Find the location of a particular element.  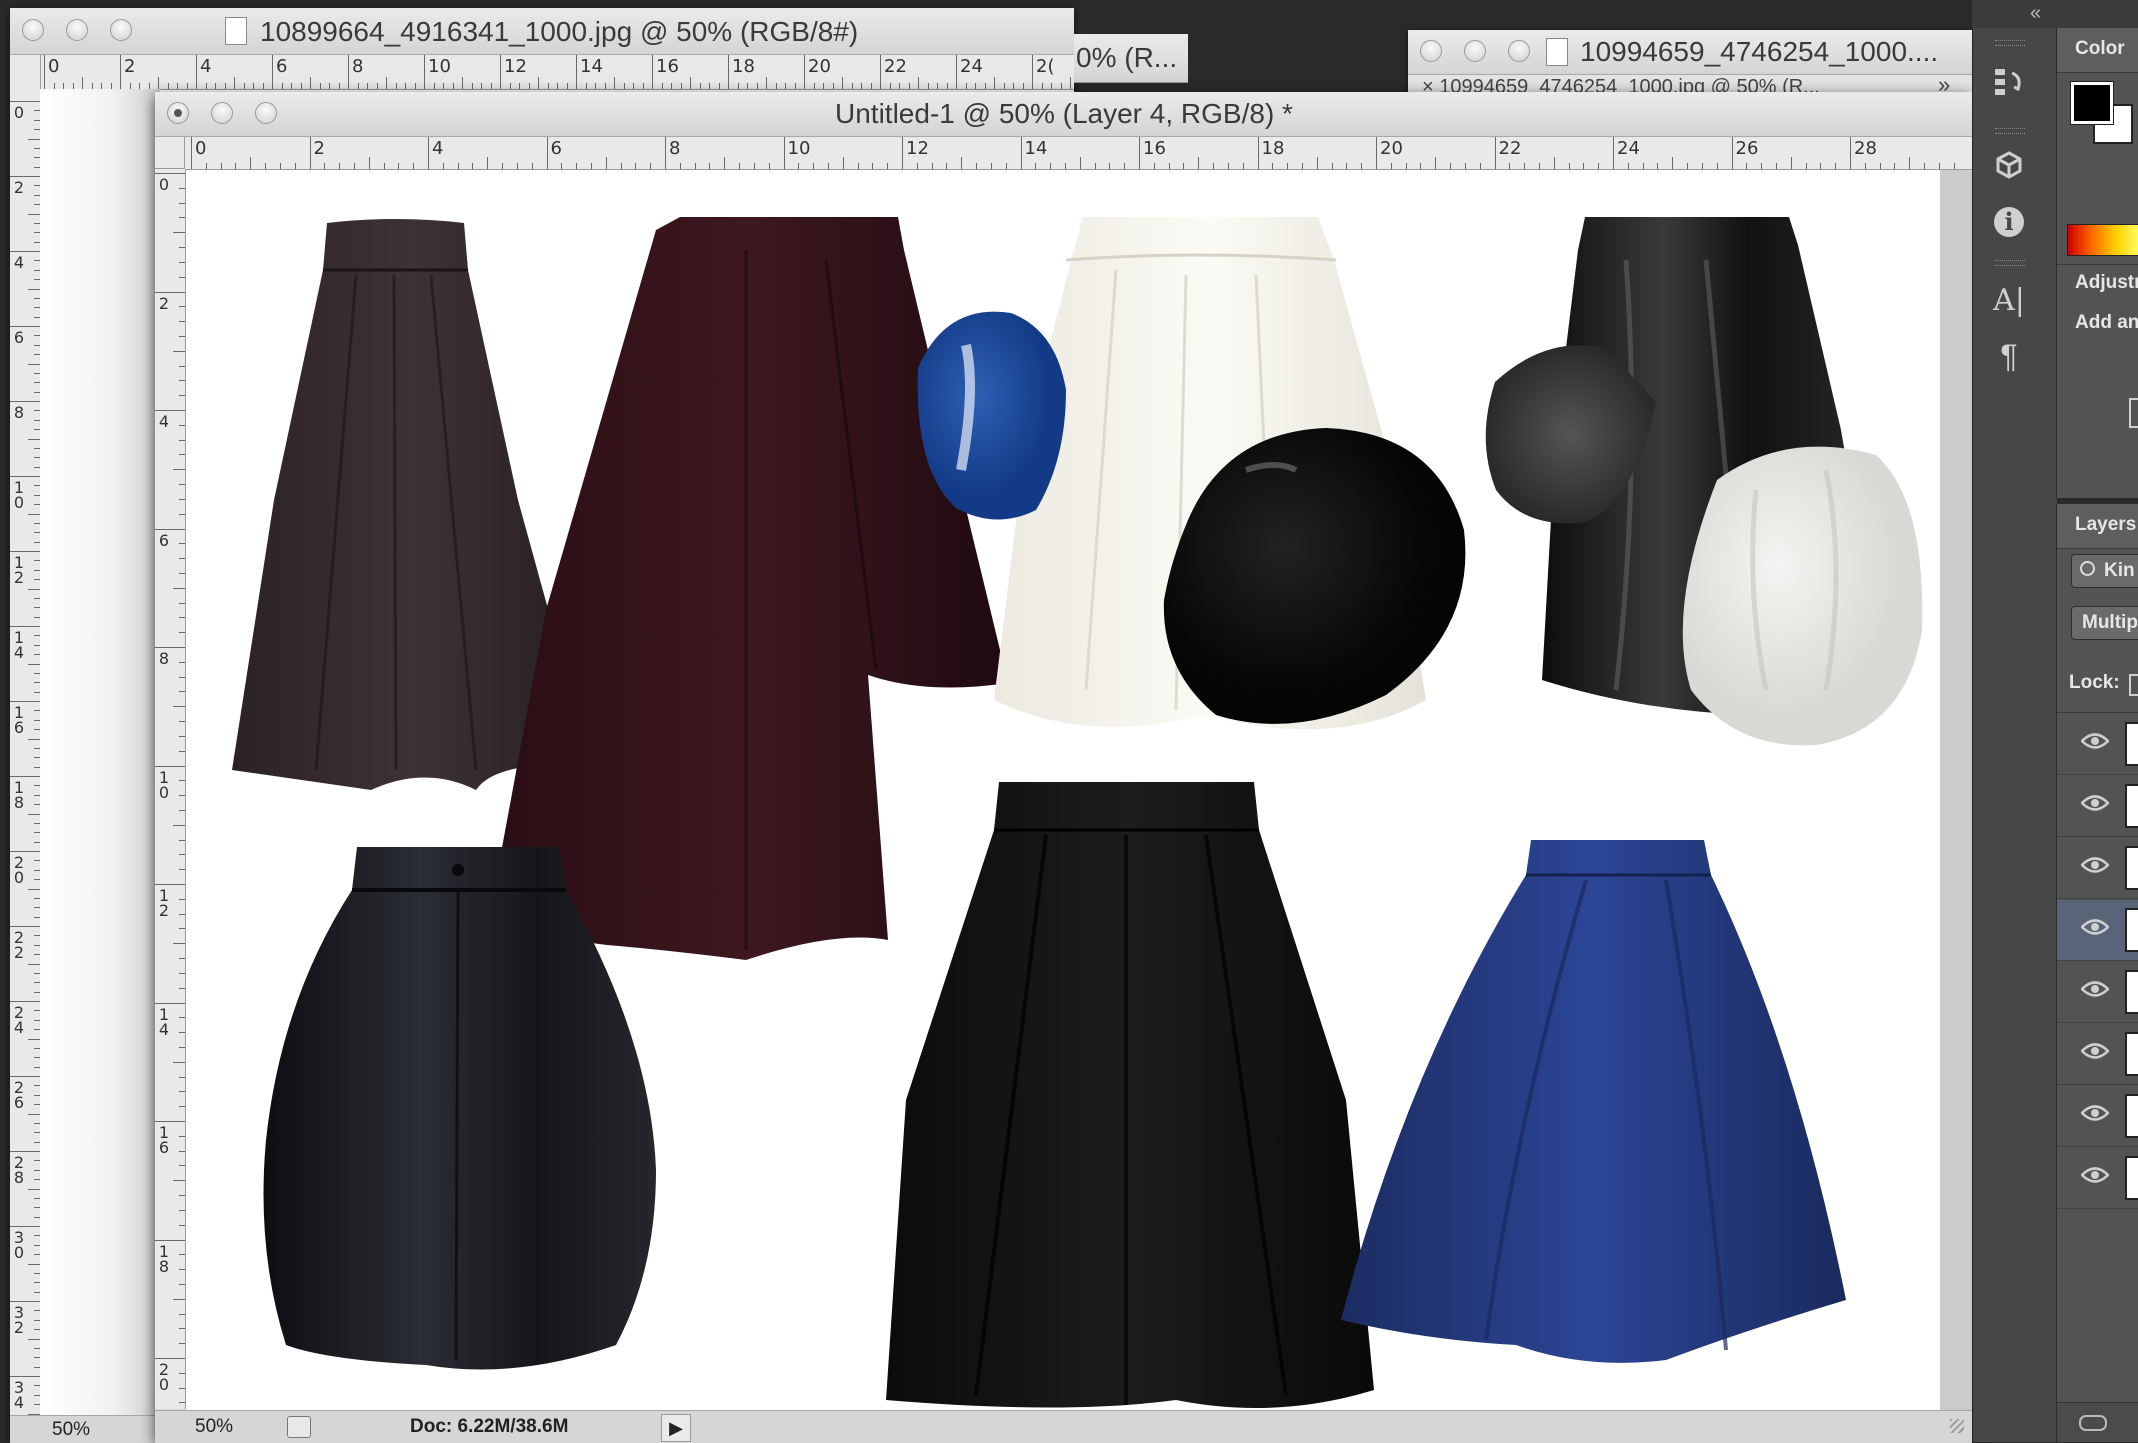

status-menu-arrow-icon: ▶ is located at coordinates (676, 1428).